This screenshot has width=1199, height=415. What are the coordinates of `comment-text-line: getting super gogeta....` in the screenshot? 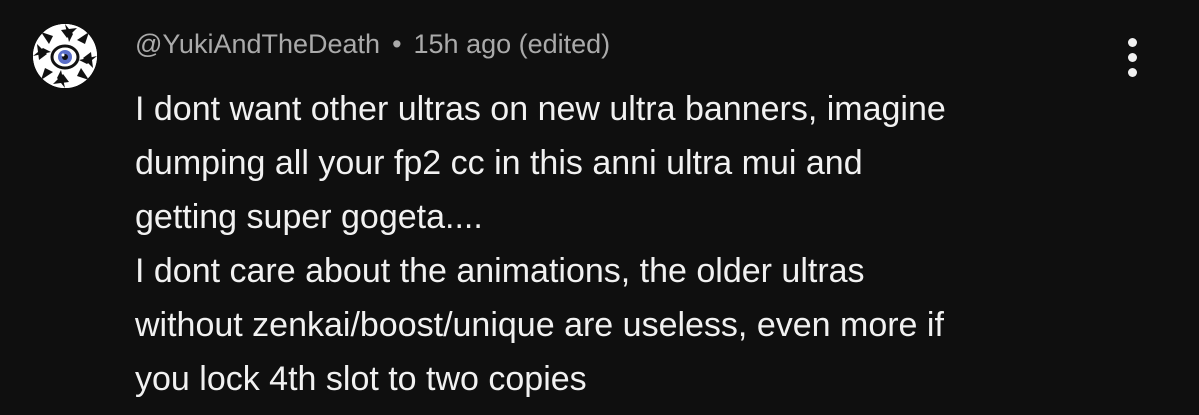 It's located at (309, 217).